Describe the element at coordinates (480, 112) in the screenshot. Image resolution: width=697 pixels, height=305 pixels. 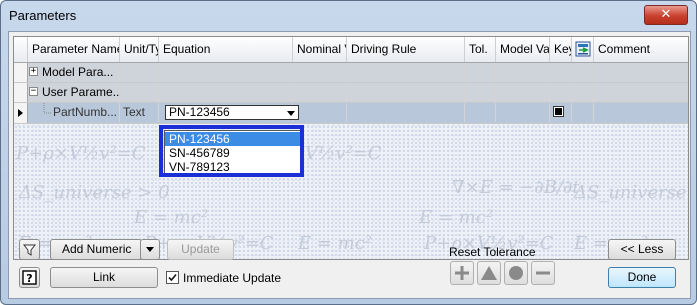
I see `tolerance-cell` at that location.